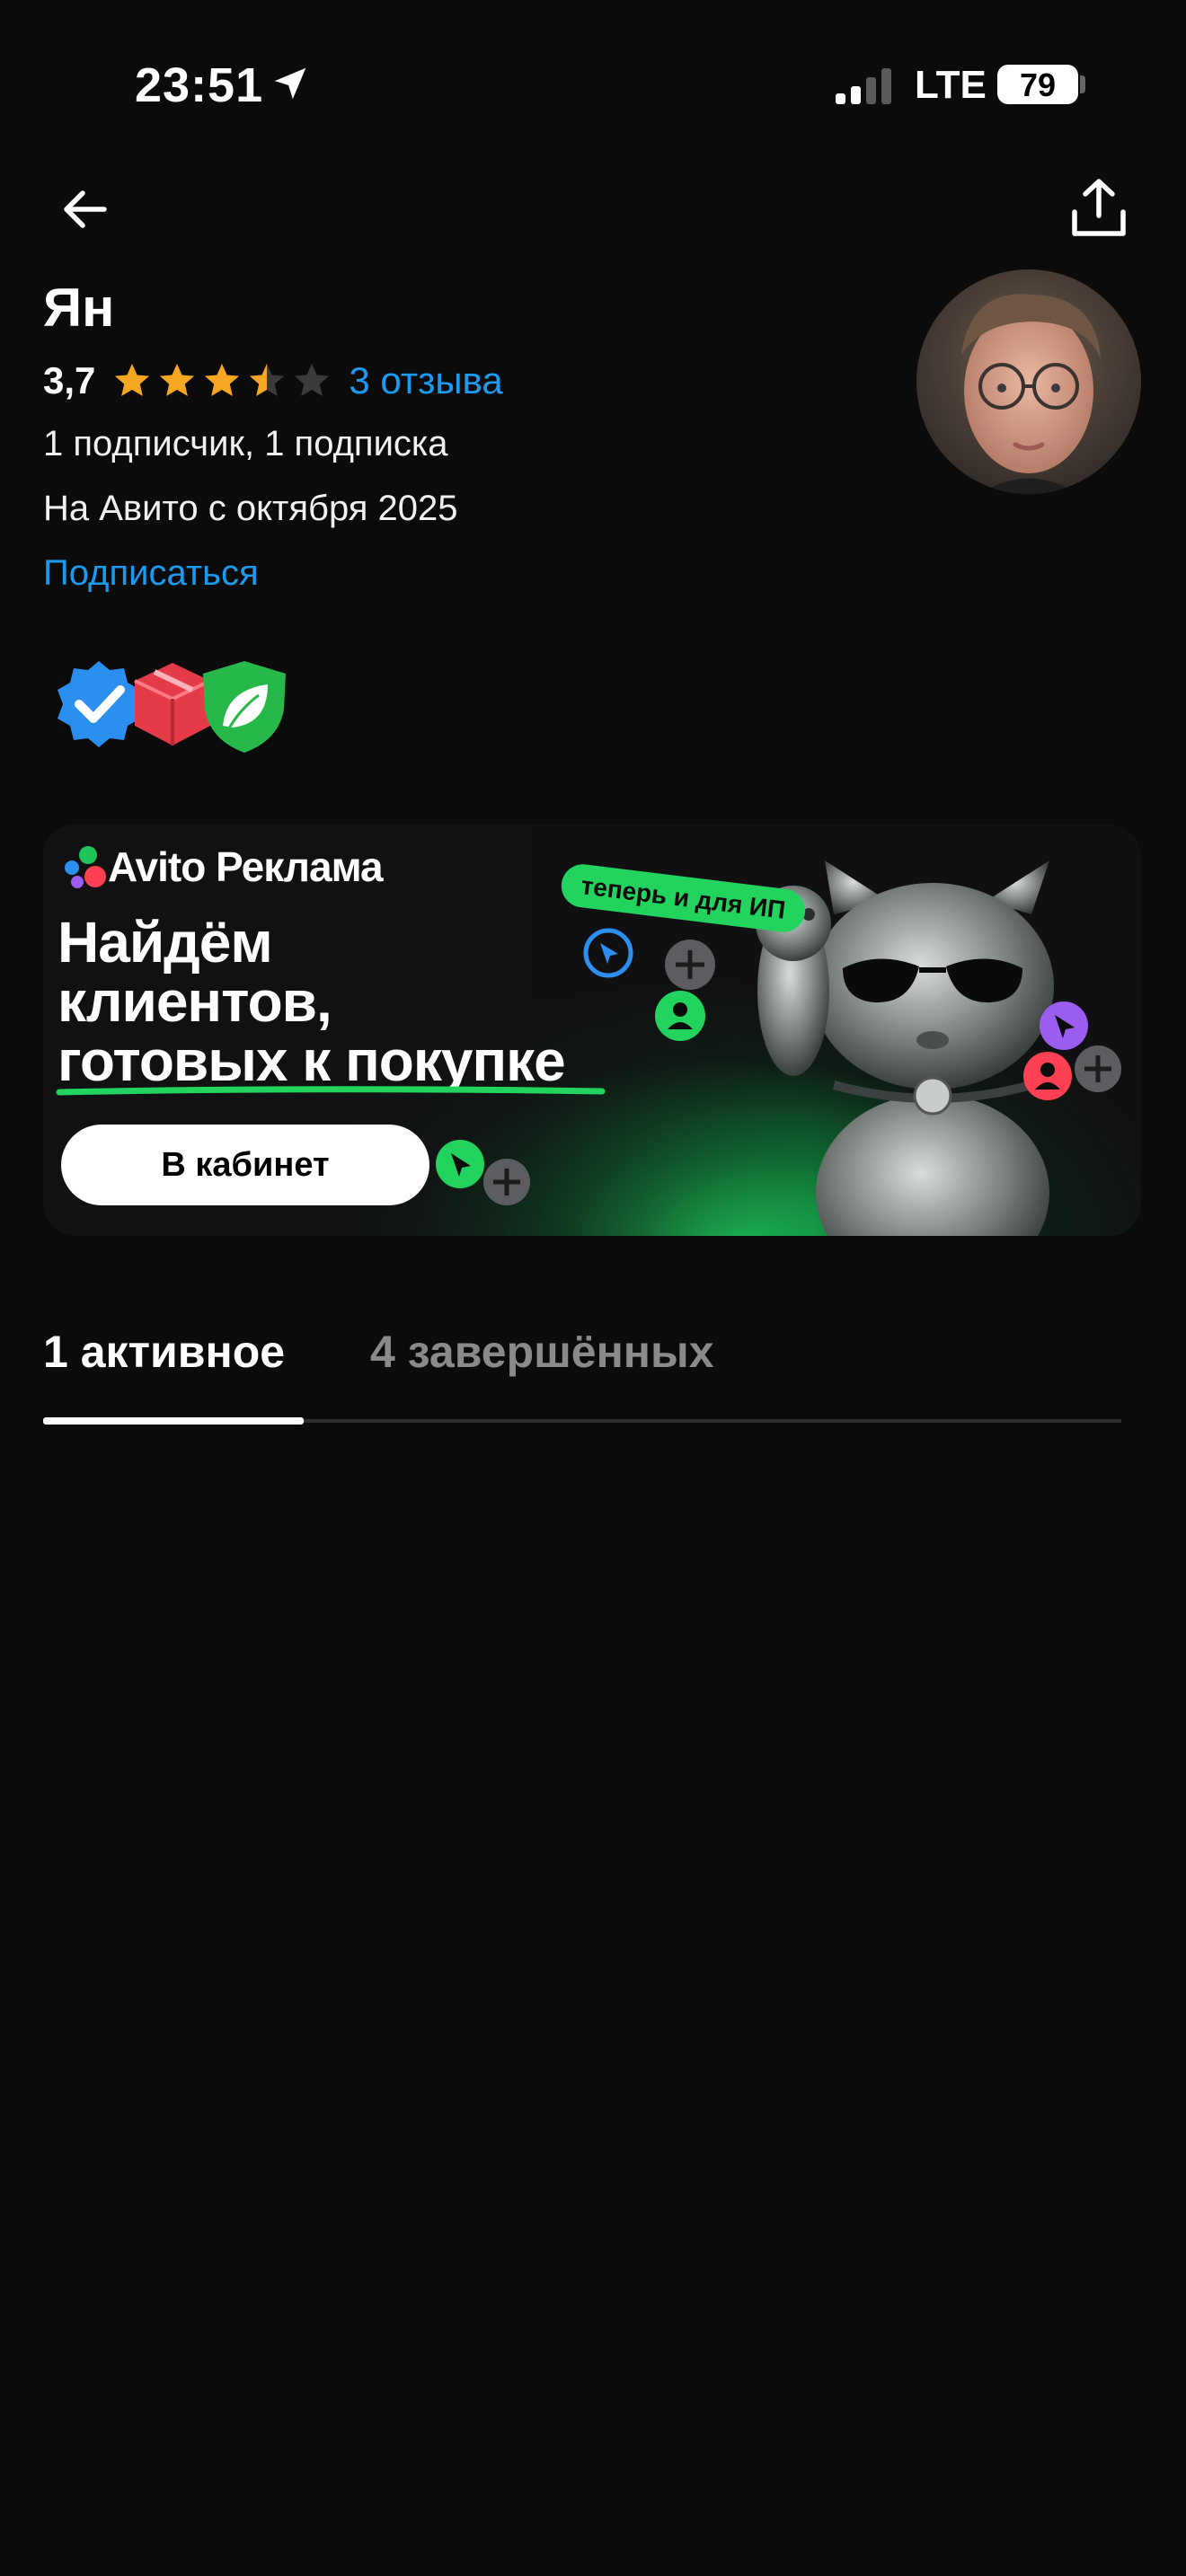 This screenshot has height=2576, width=1186. I want to click on delivery-box-badge-icon, so click(172, 704).